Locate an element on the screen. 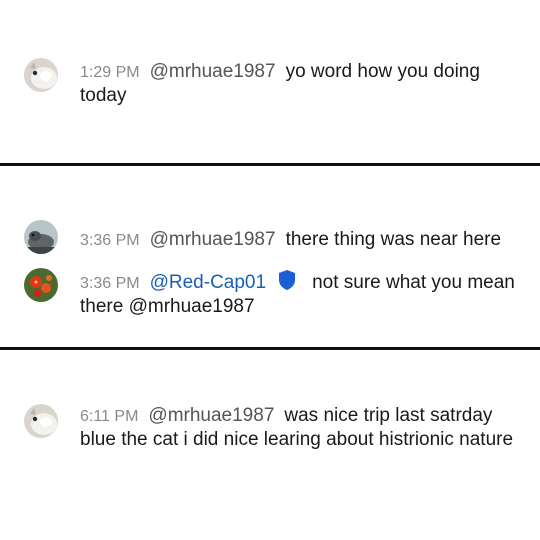 This screenshot has width=540, height=540. gray-bird-avatar-icon is located at coordinates (41, 237).